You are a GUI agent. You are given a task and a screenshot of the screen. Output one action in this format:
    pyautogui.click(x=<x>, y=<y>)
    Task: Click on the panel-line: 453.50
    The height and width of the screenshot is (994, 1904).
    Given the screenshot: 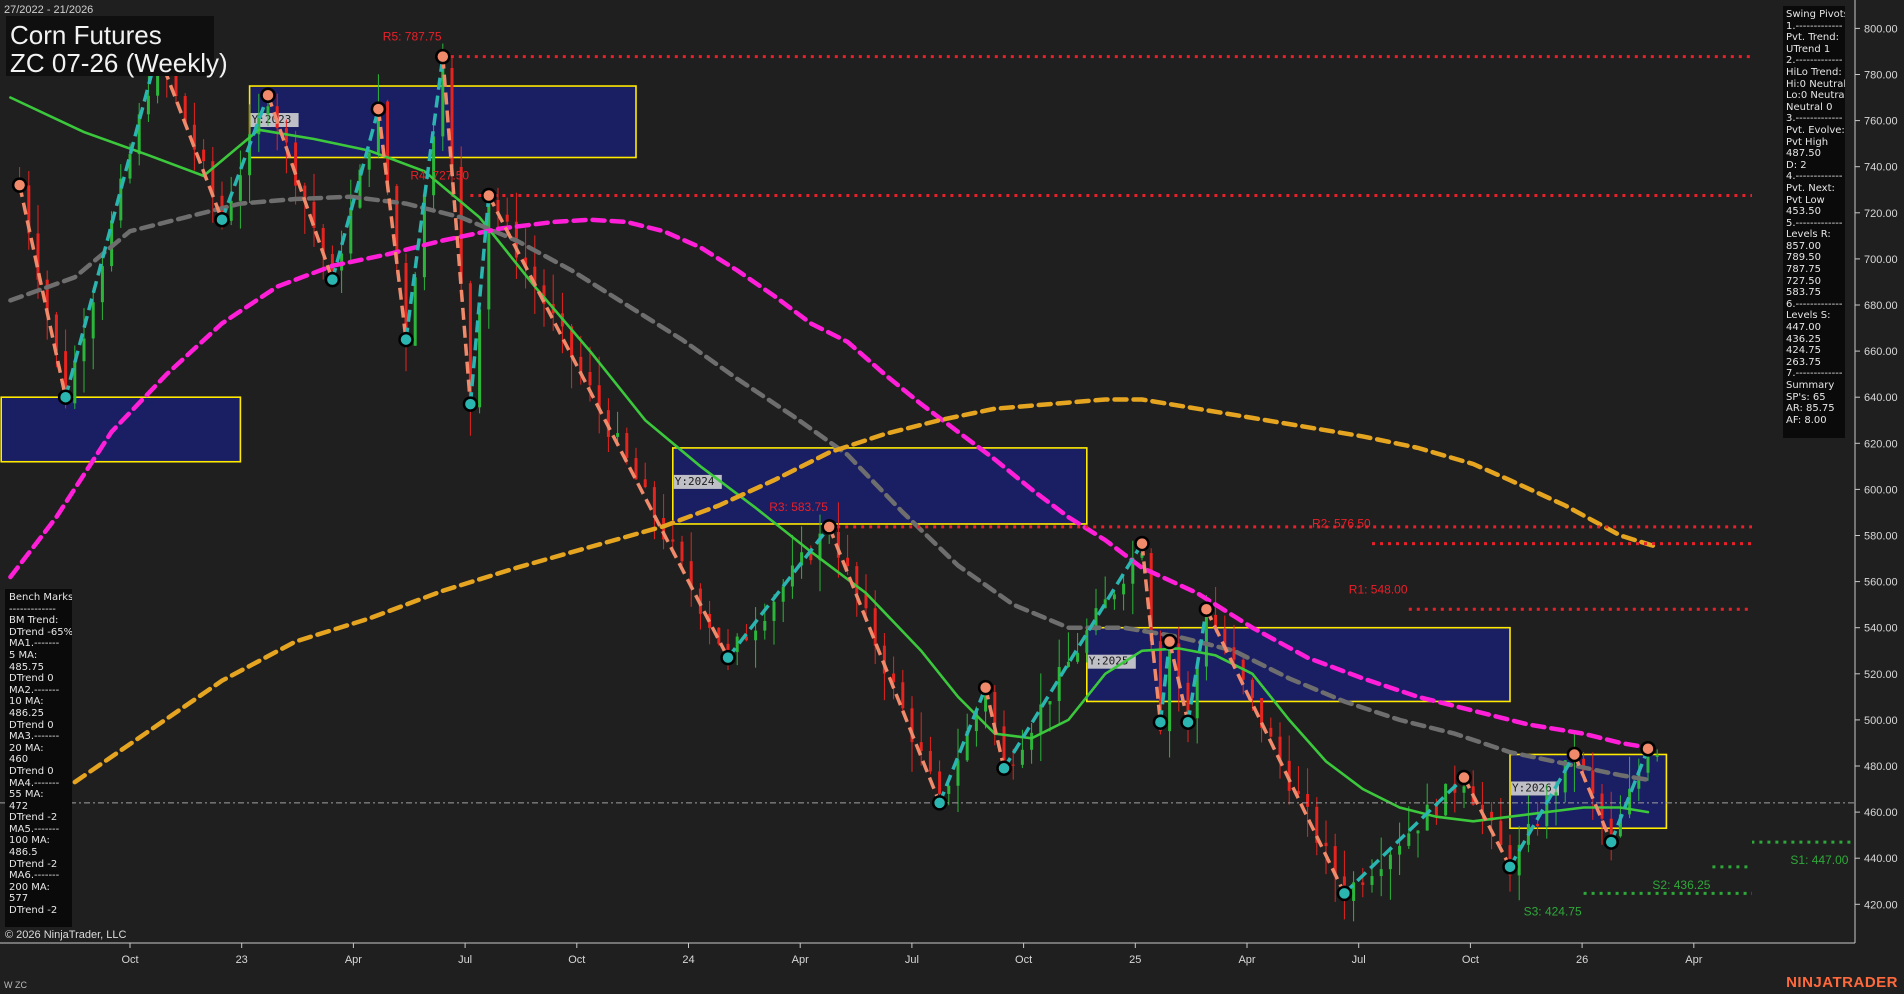 What is the action you would take?
    pyautogui.click(x=1803, y=212)
    